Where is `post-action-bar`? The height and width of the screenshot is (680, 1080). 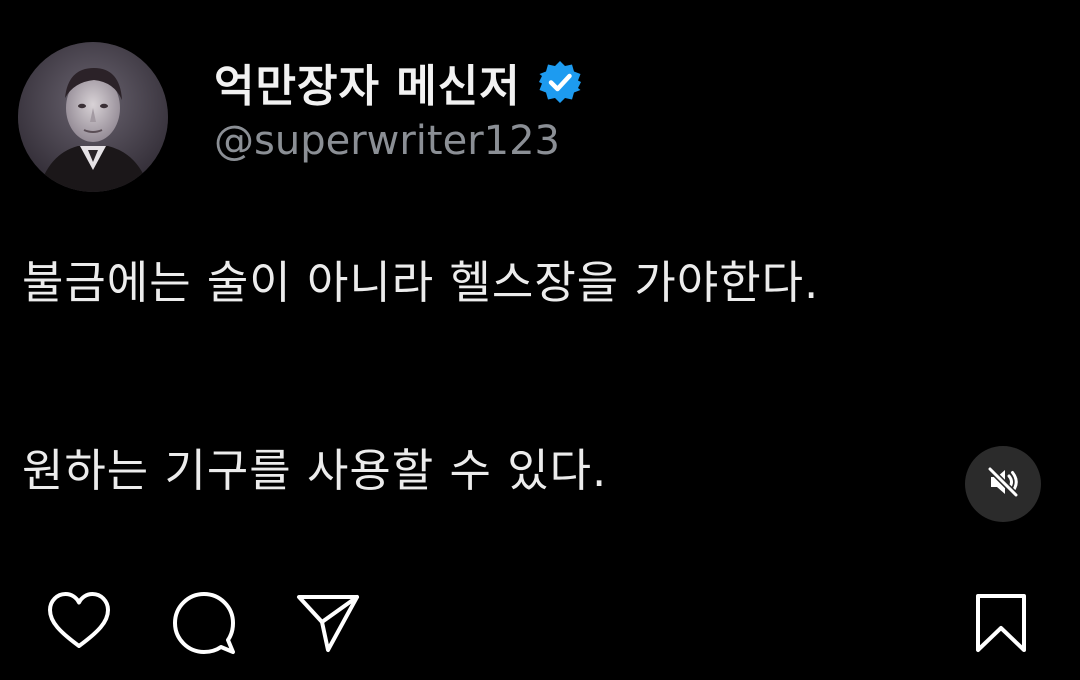 post-action-bar is located at coordinates (540, 625).